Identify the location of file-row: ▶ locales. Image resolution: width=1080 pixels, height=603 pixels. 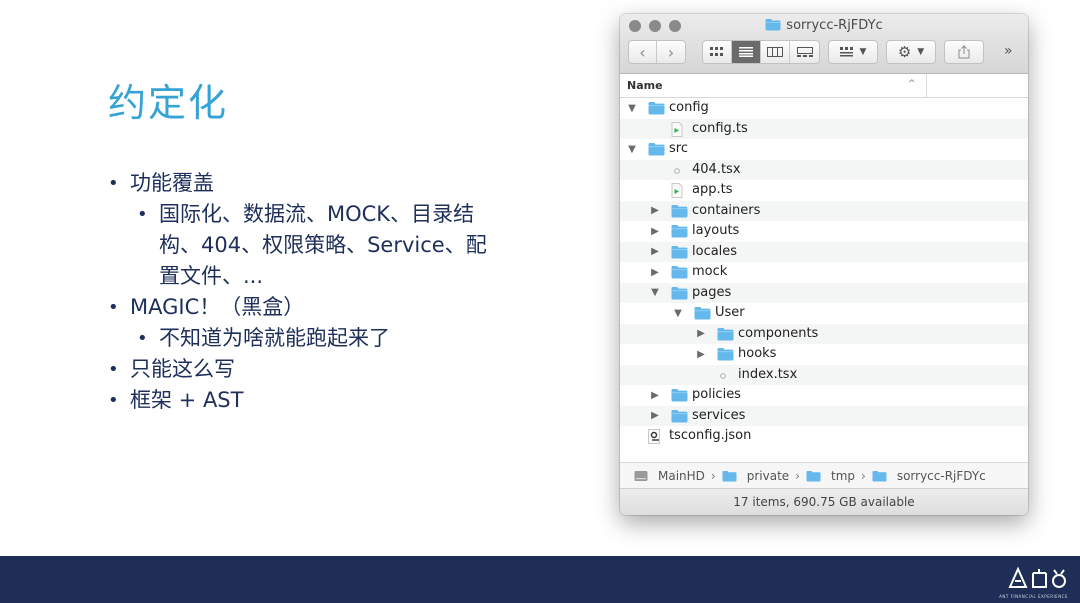
(824, 251).